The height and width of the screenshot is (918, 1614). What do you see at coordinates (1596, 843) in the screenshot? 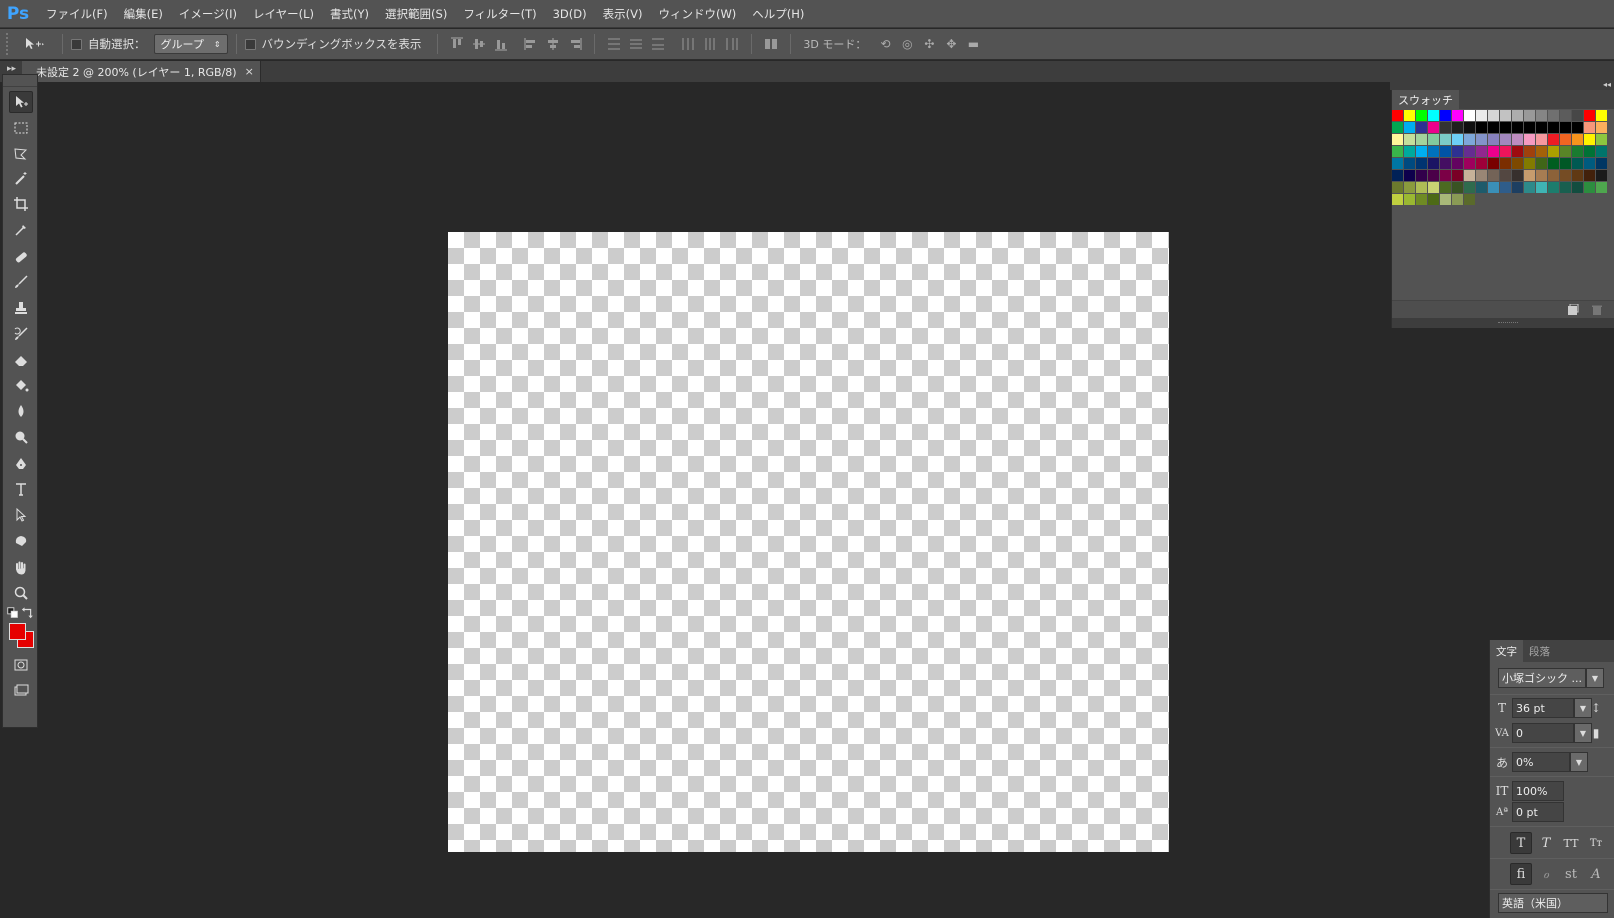
I see `small-caps-button: Tт` at bounding box center [1596, 843].